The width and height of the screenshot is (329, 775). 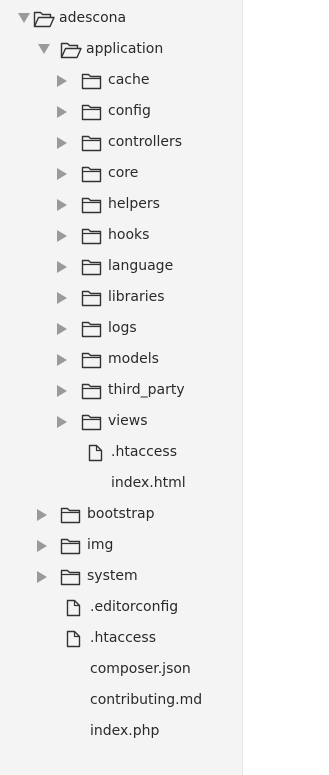 I want to click on tree-item-label: controllers, so click(x=145, y=142).